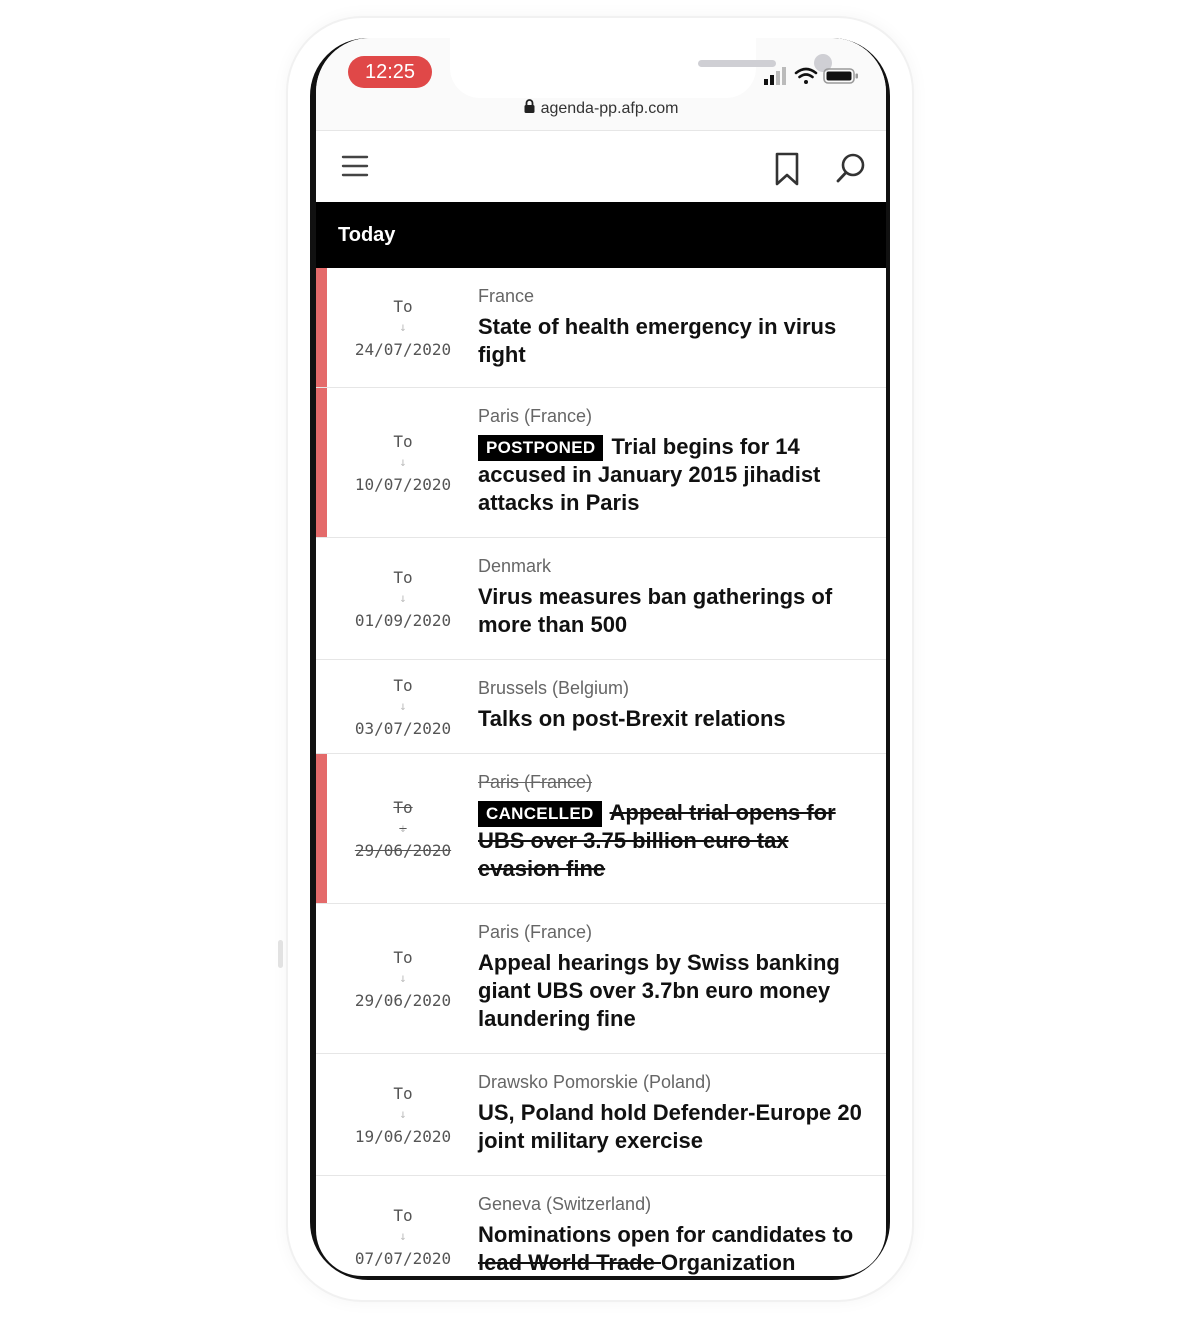 The width and height of the screenshot is (1200, 1322). I want to click on section-title: Today, so click(601, 235).